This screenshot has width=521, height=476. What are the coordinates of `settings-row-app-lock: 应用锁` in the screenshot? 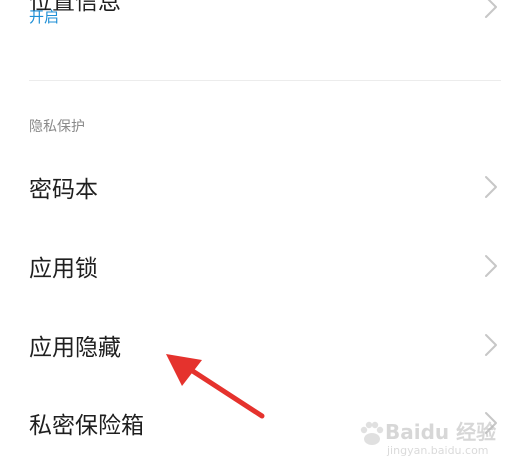 It's located at (260, 267).